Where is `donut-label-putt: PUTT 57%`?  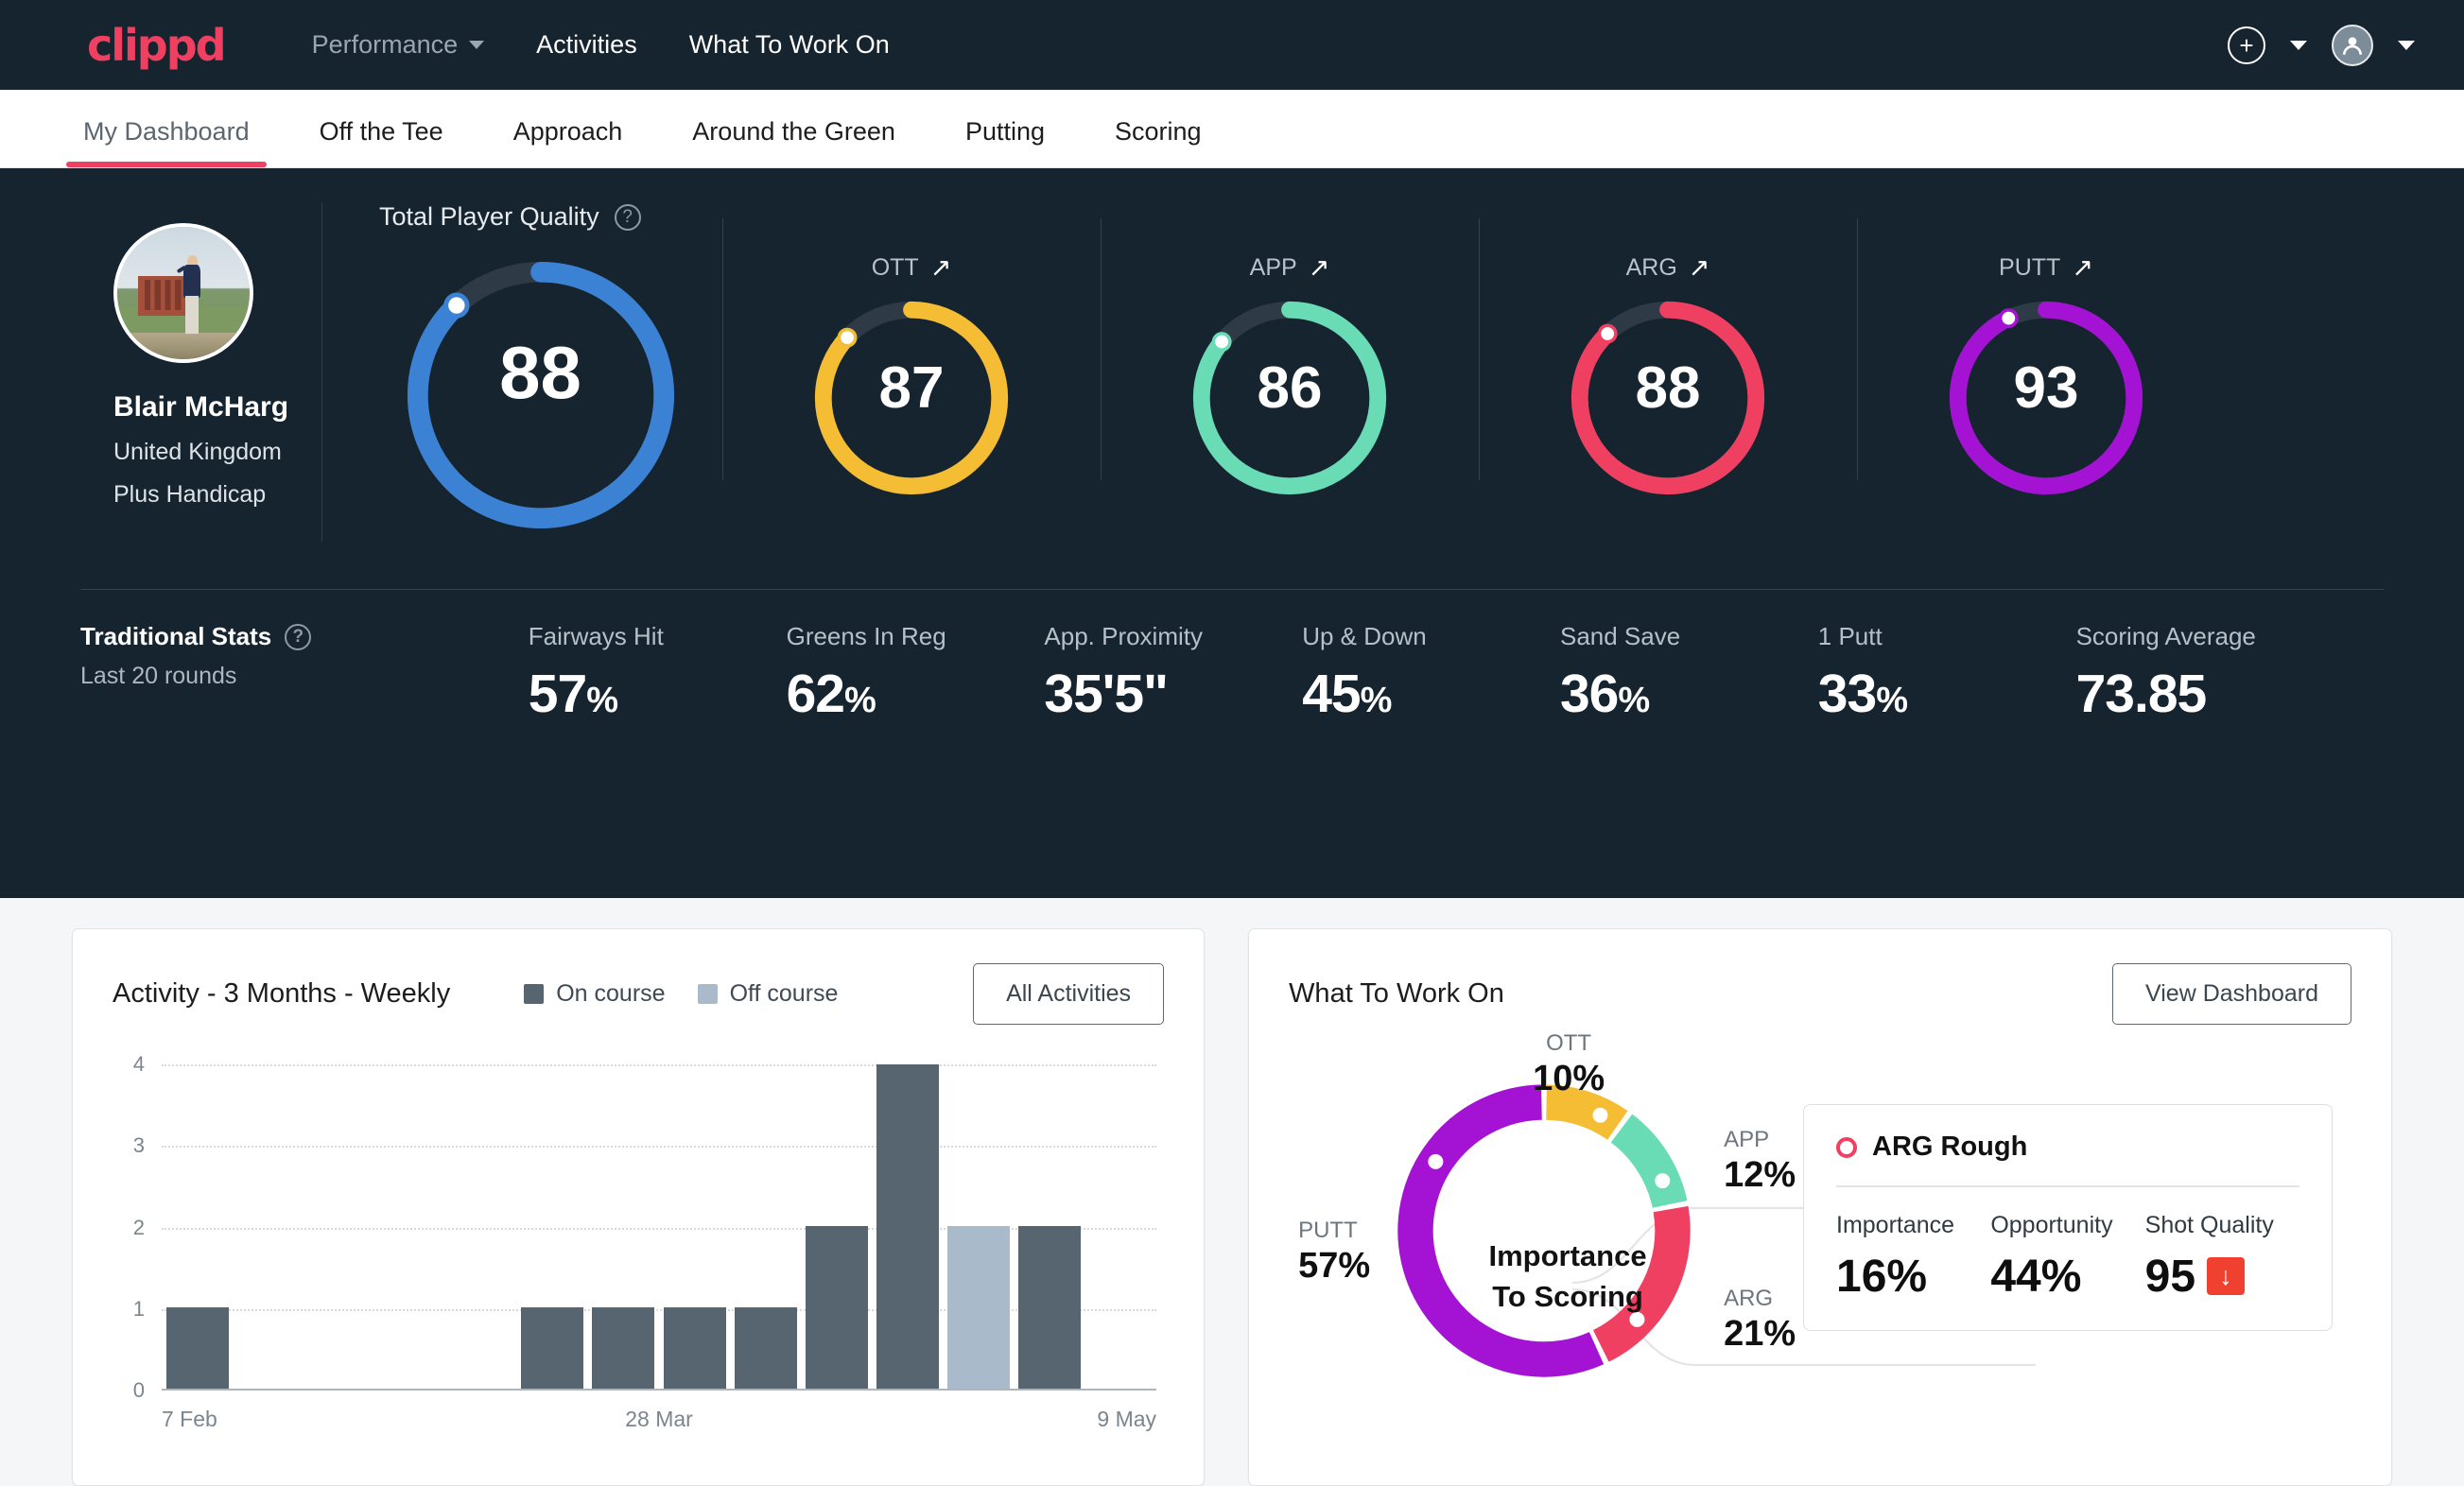
donut-label-putt: PUTT 57% is located at coordinates (1334, 1252).